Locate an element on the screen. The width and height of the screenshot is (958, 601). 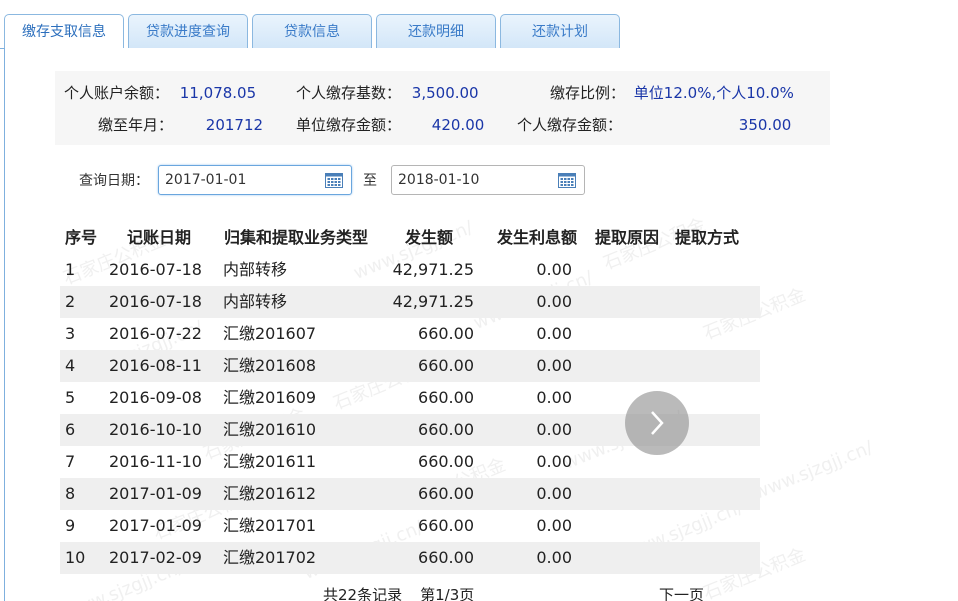
end-date-input: 2018-01-10 is located at coordinates (488, 180).